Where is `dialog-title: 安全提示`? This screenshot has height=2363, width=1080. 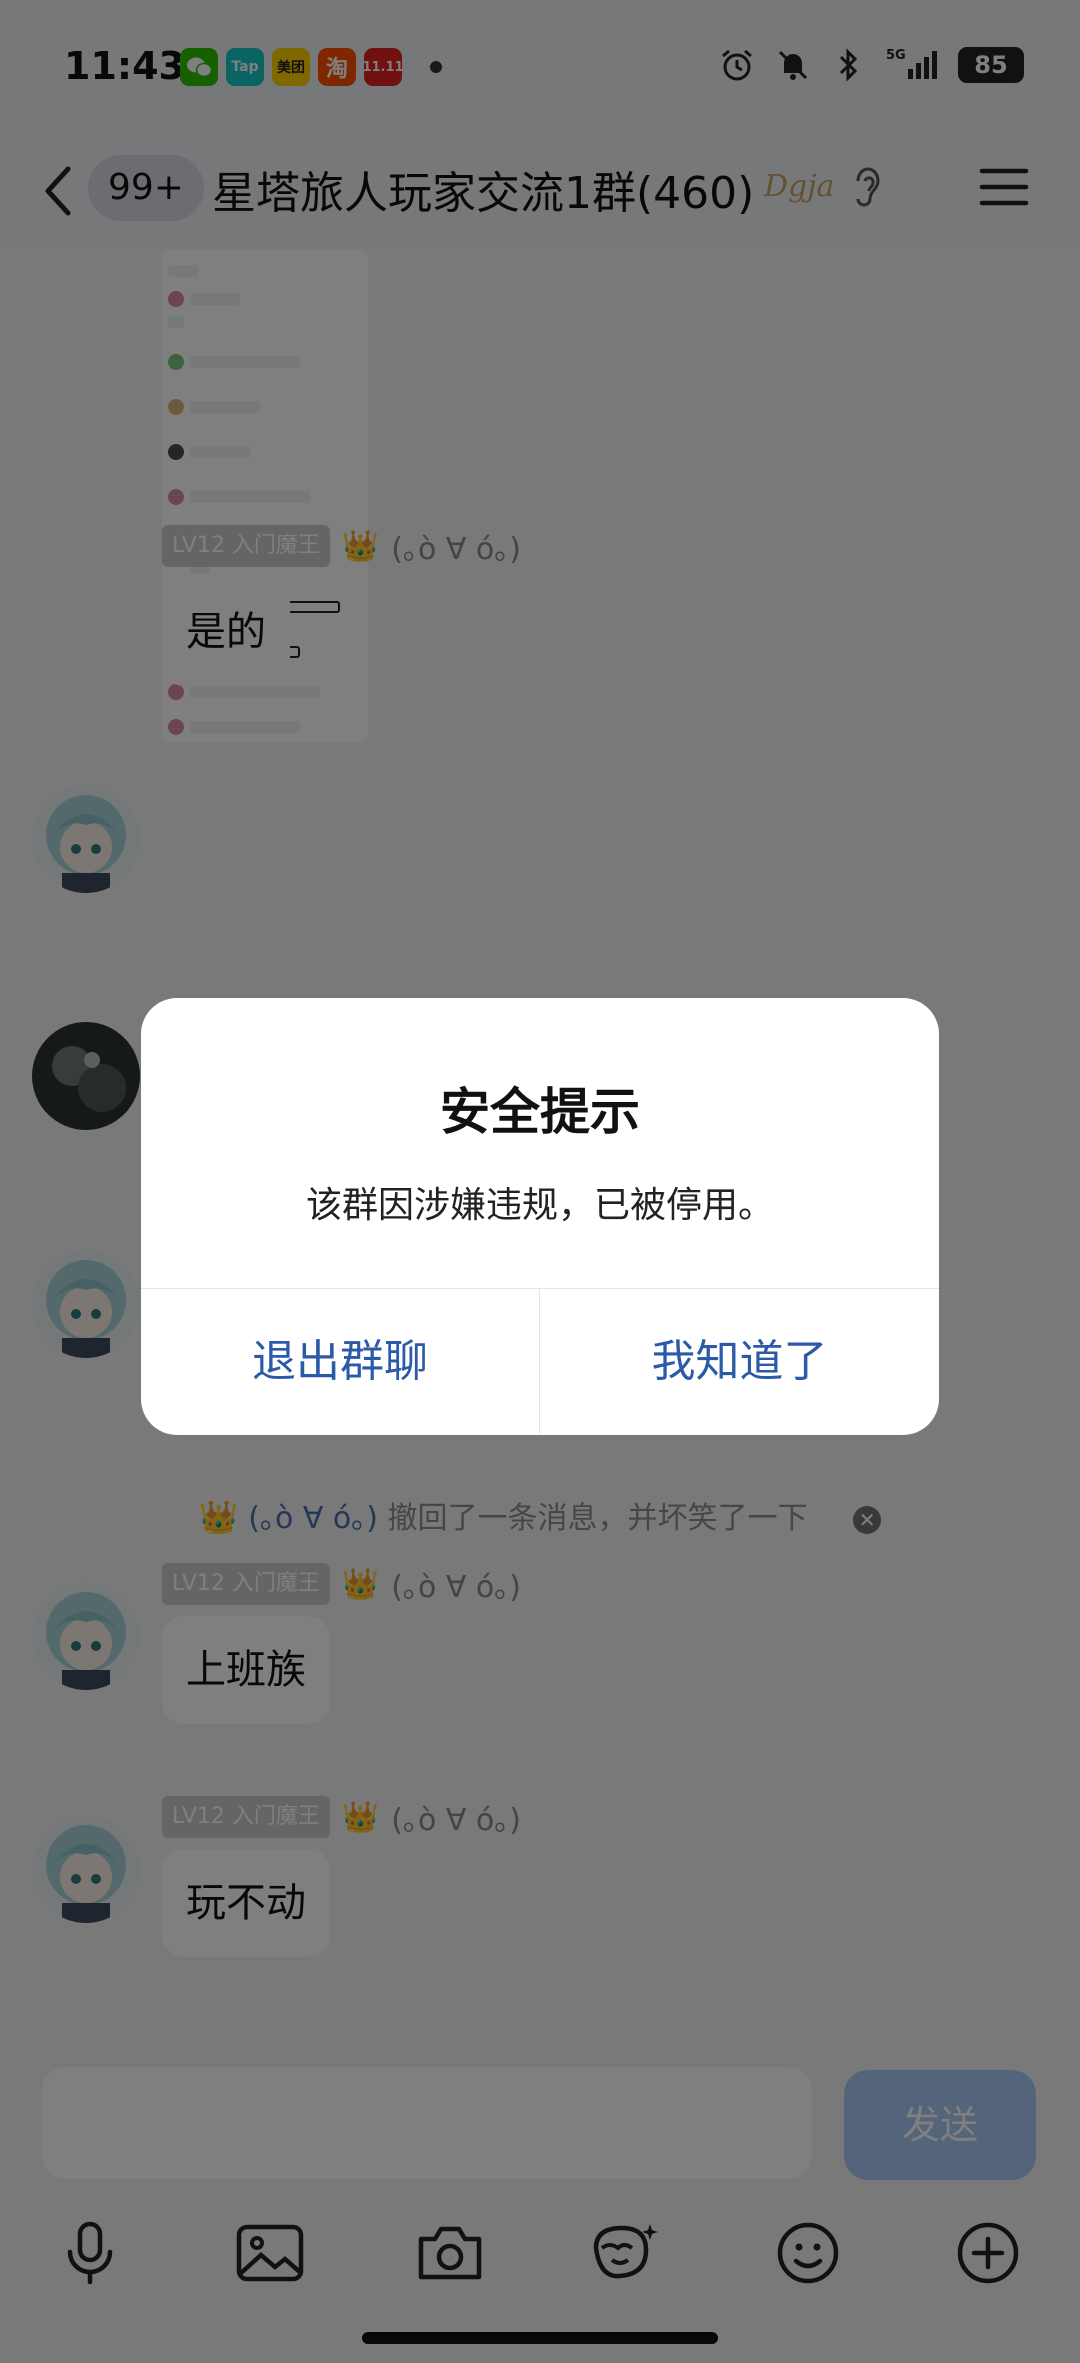 dialog-title: 安全提示 is located at coordinates (540, 1112).